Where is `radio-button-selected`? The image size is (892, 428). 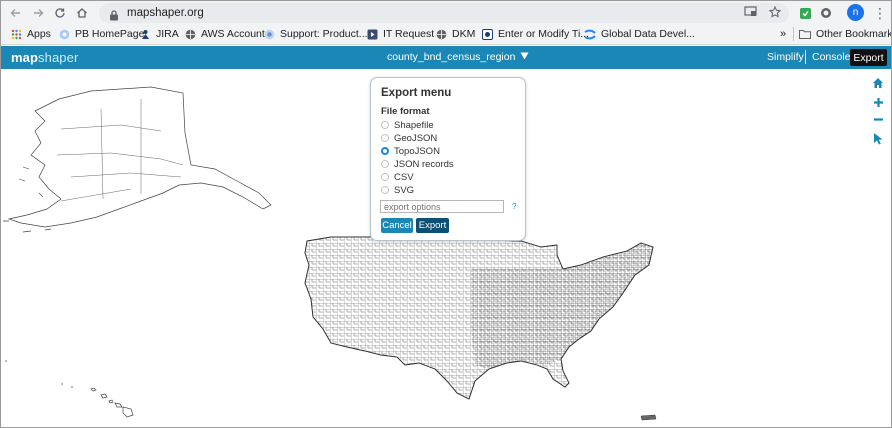
radio-button-selected is located at coordinates (385, 151).